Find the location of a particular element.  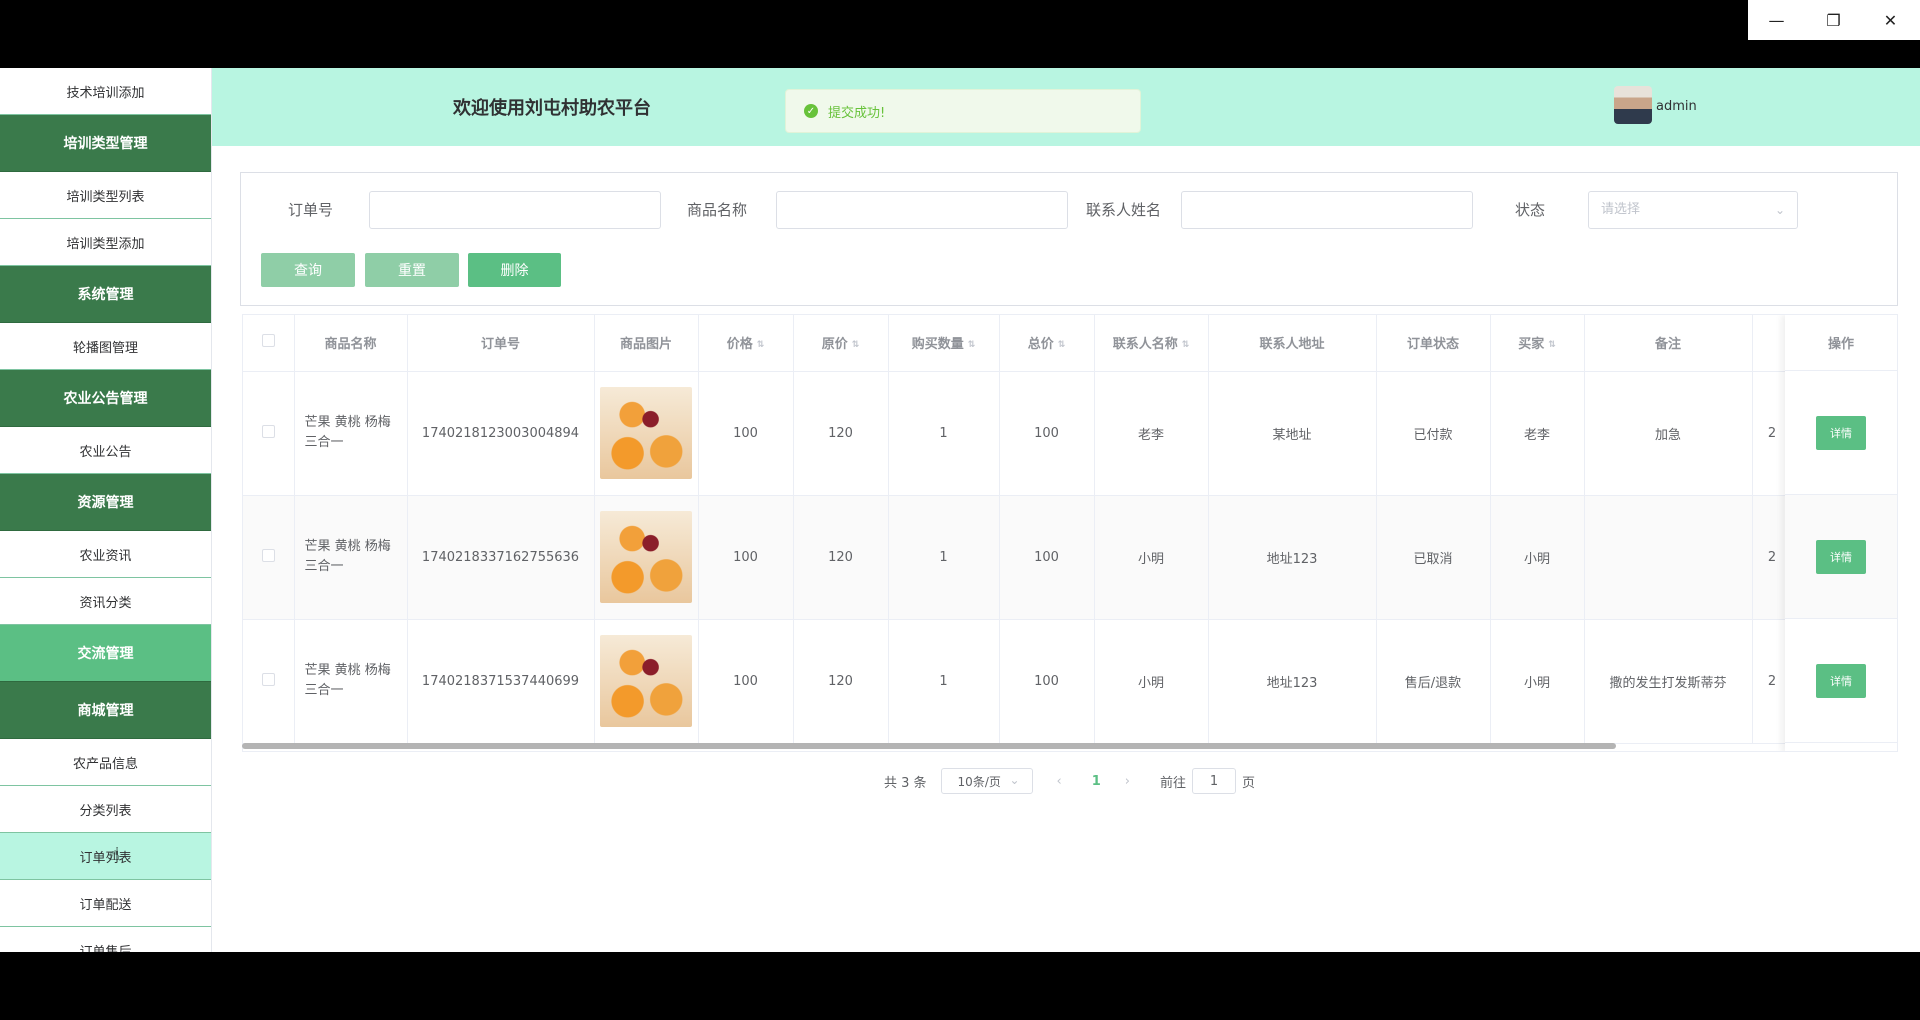

reset-button: 重置 is located at coordinates (412, 270).